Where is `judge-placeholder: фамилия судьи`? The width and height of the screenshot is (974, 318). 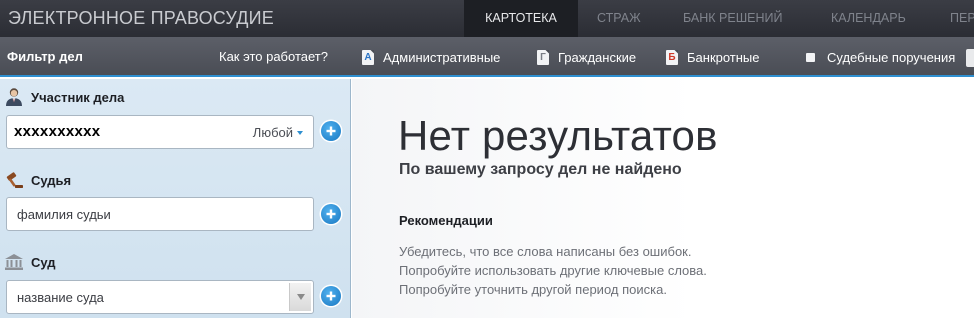 judge-placeholder: фамилия судьи is located at coordinates (64, 214).